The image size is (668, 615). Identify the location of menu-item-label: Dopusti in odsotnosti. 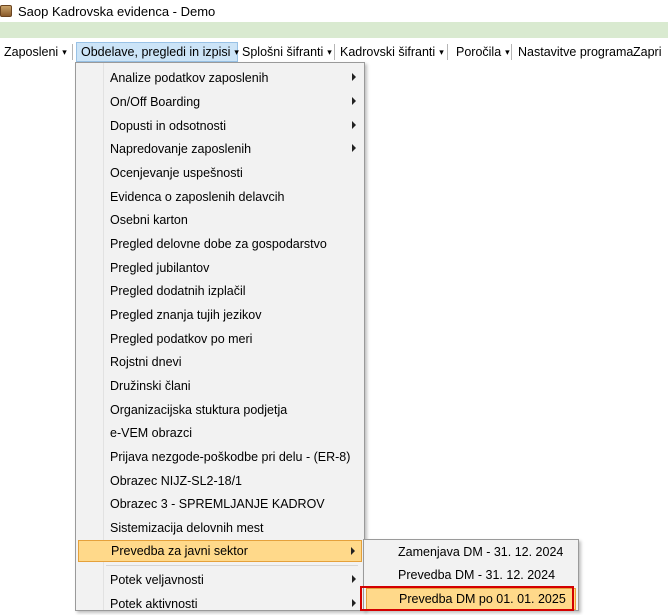
(168, 126).